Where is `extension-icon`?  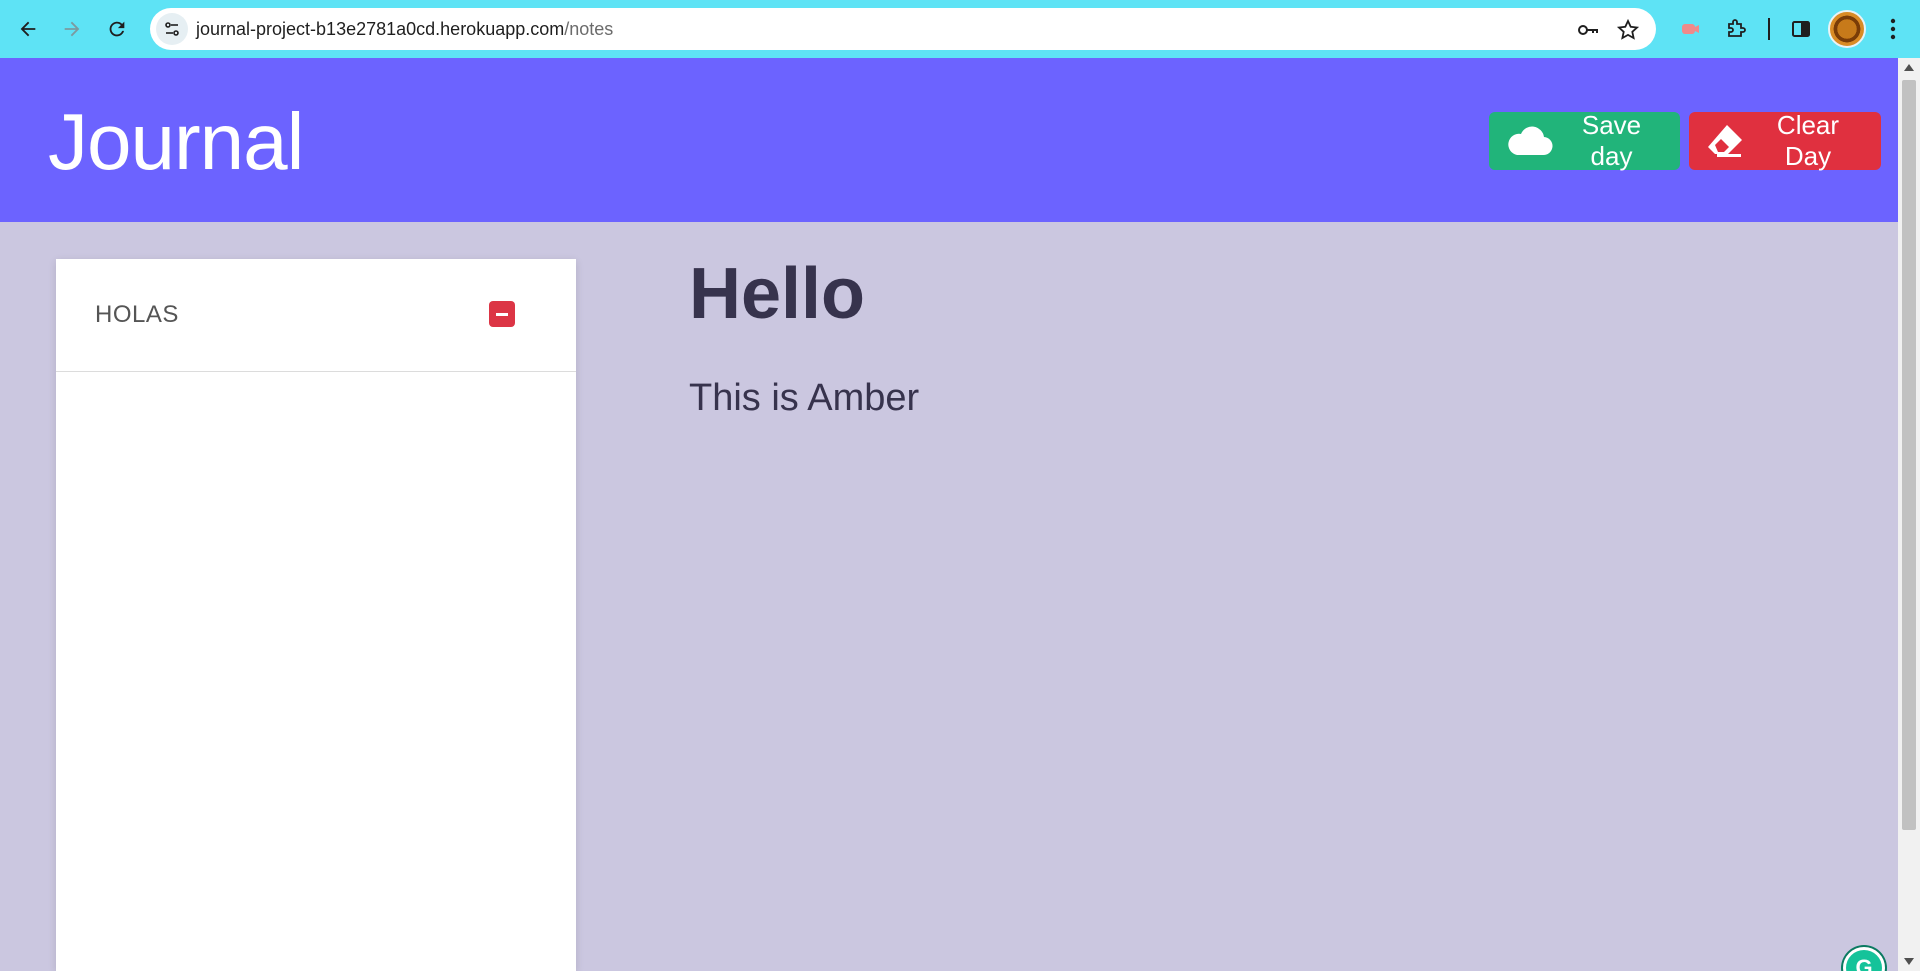 extension-icon is located at coordinates (1690, 29).